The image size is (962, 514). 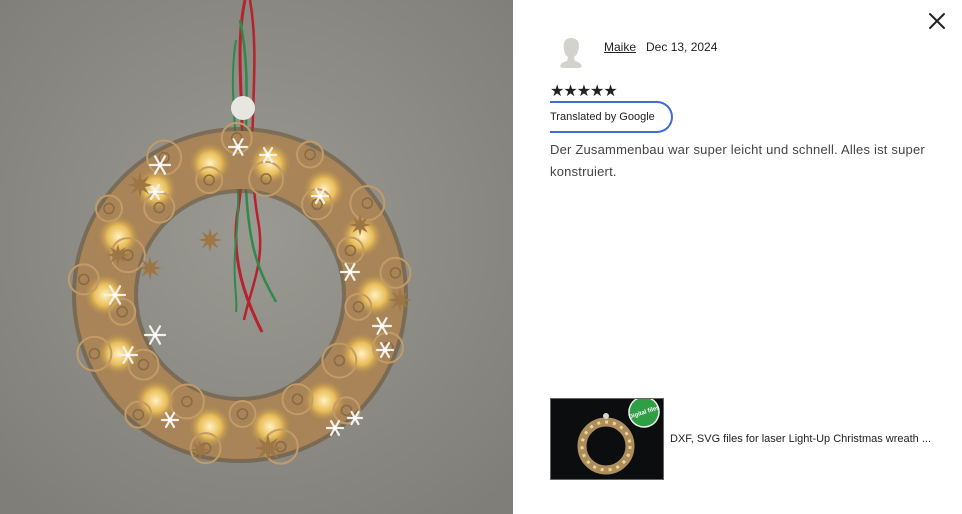 I want to click on close-button, so click(x=937, y=21).